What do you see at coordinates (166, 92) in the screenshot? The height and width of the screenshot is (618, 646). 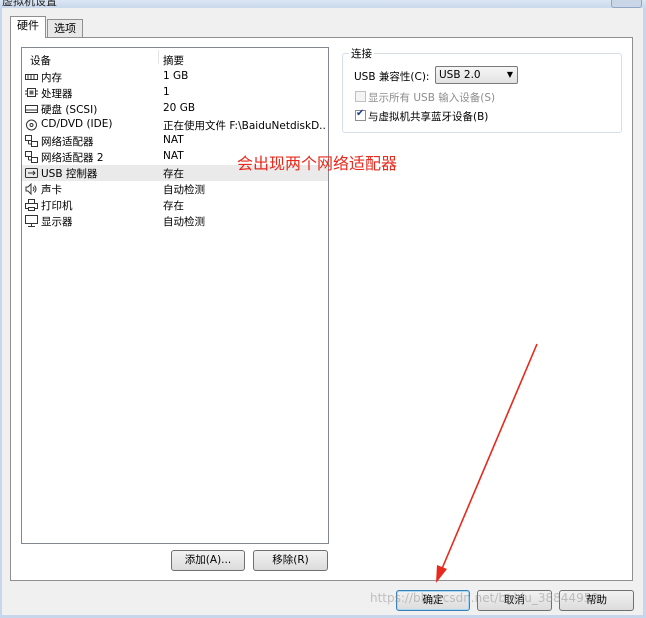 I see `device-summary: 1` at bounding box center [166, 92].